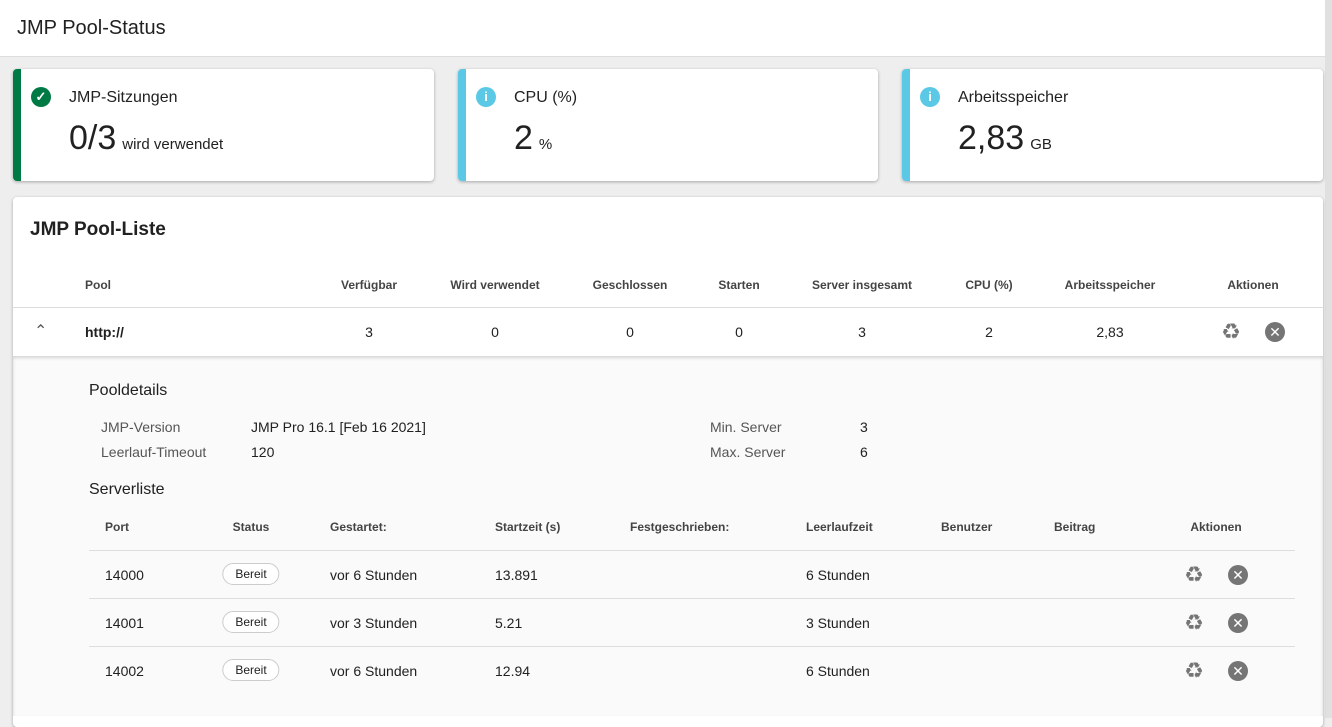  What do you see at coordinates (528, 527) in the screenshot?
I see `col-startup: Startzeit (s)` at bounding box center [528, 527].